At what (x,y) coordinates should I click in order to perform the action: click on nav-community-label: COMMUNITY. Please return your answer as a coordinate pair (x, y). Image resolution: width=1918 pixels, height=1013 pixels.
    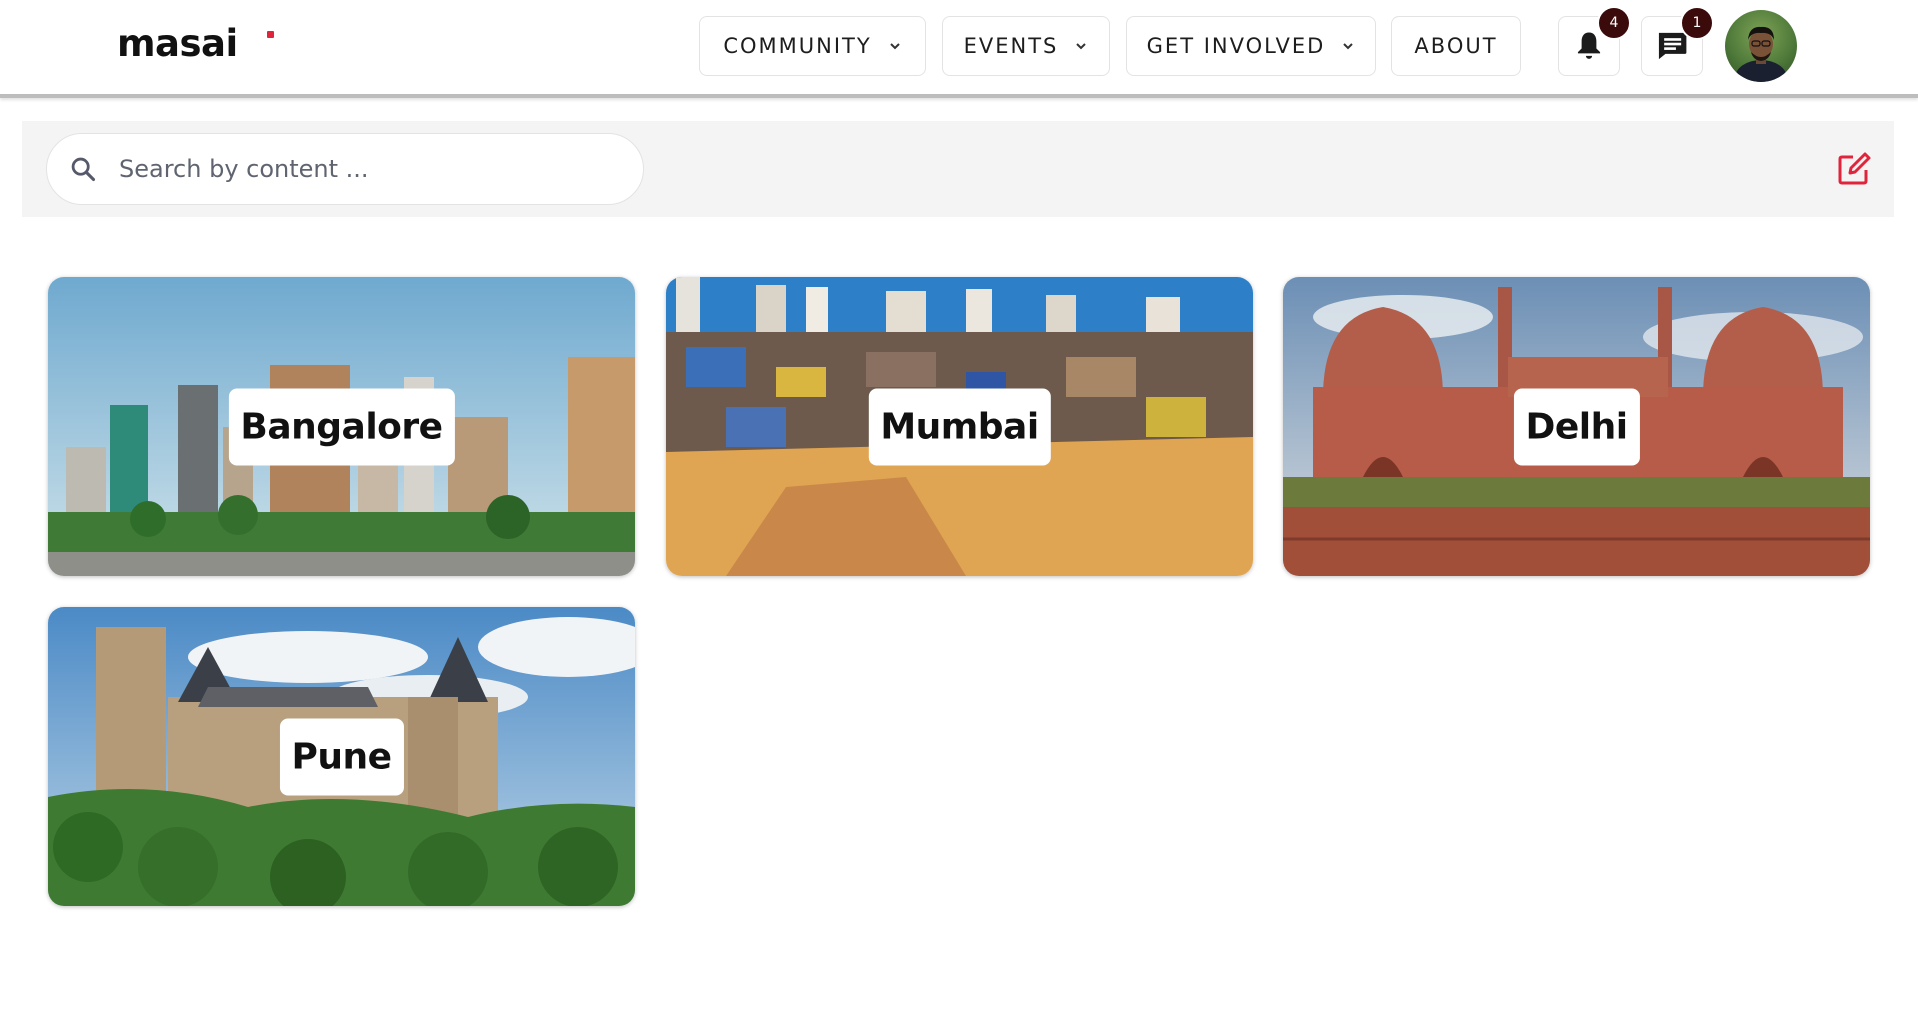
    Looking at the image, I should click on (797, 46).